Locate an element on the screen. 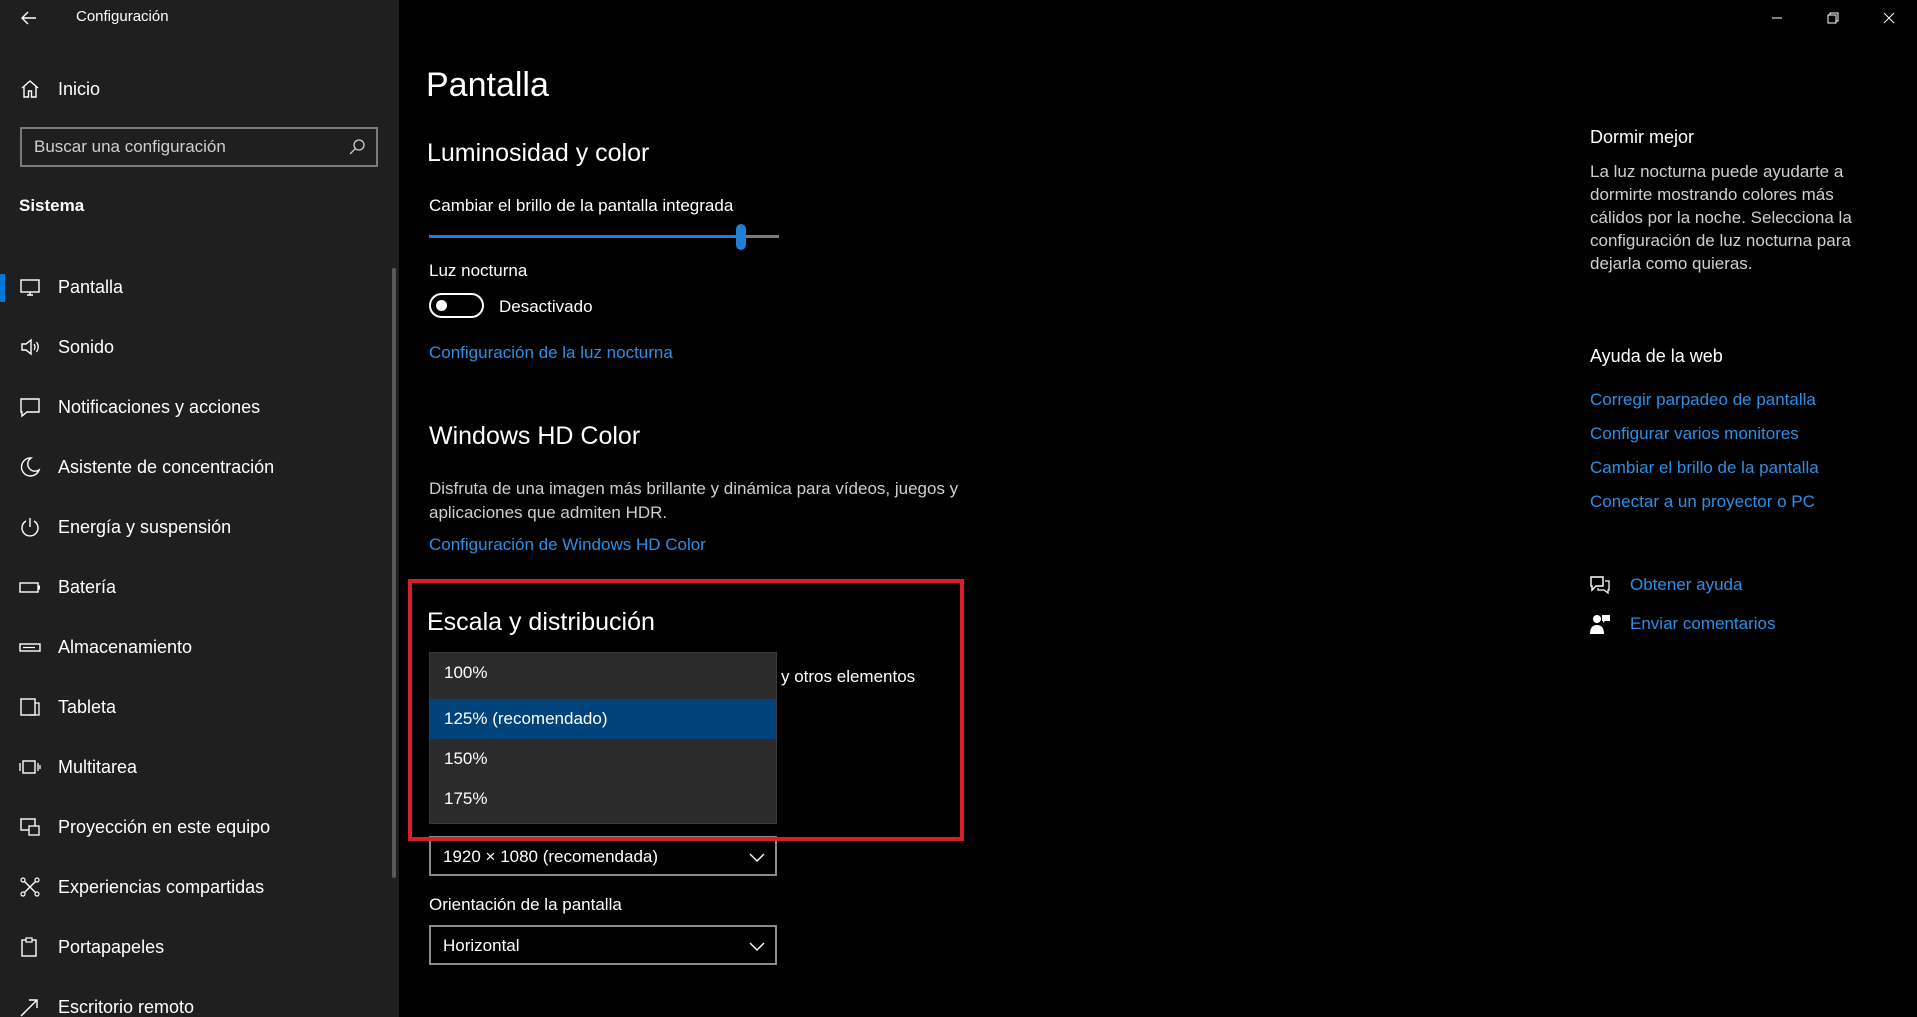 Image resolution: width=1917 pixels, height=1017 pixels. home-nav-item: Inicio is located at coordinates (199, 89).